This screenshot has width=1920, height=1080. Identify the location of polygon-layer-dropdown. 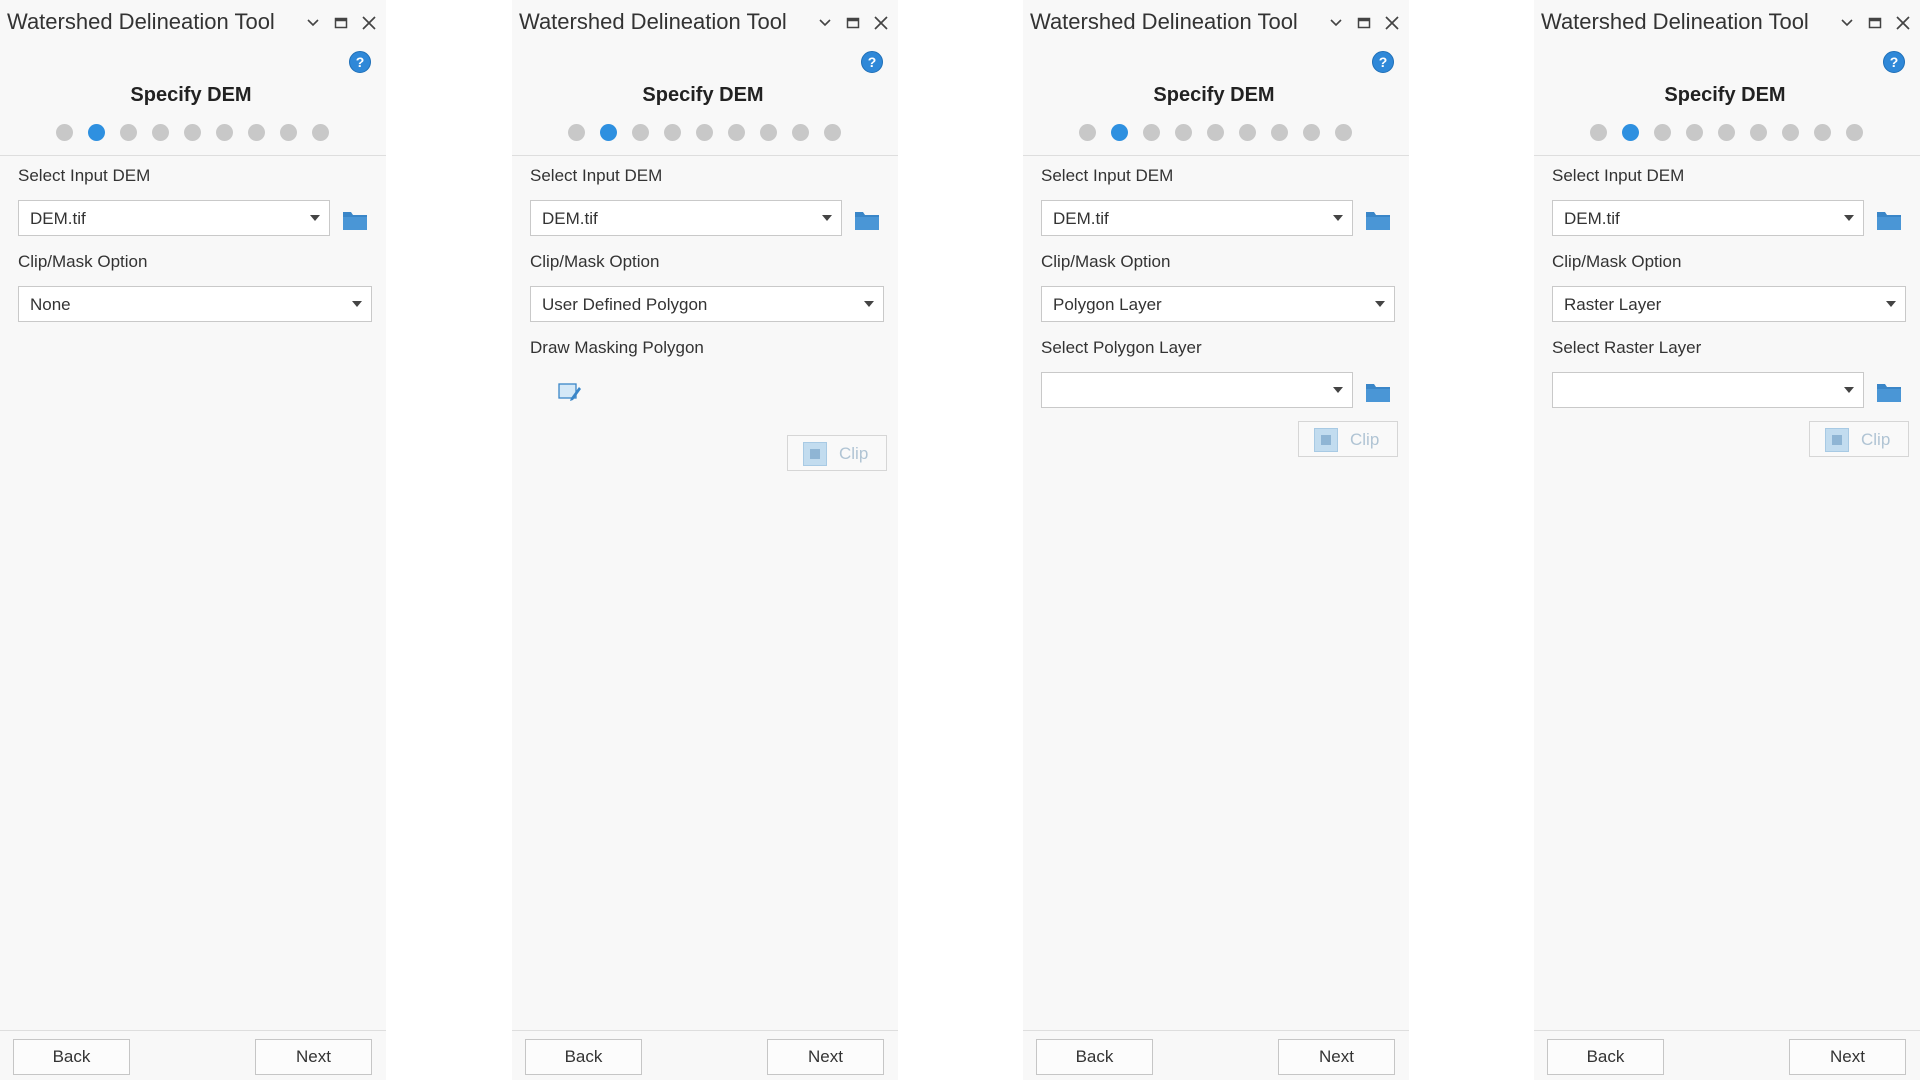
(1197, 390).